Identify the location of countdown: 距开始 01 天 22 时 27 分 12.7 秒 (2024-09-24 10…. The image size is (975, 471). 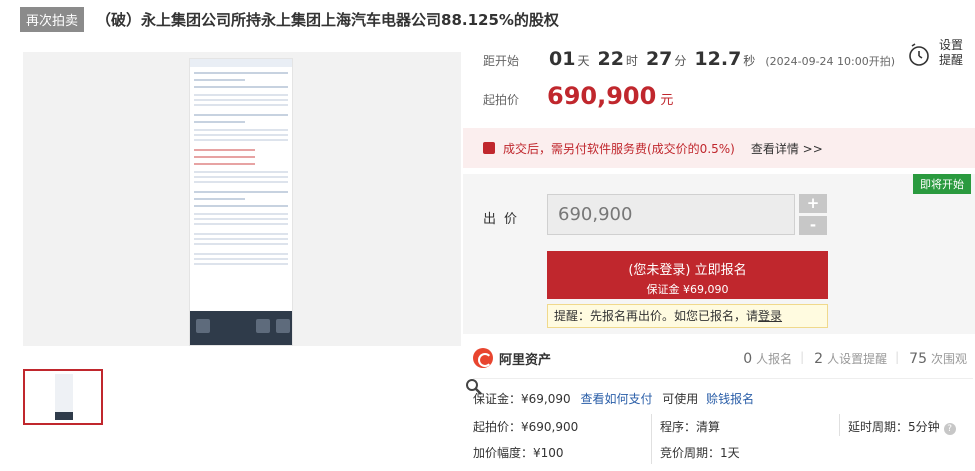
(689, 59).